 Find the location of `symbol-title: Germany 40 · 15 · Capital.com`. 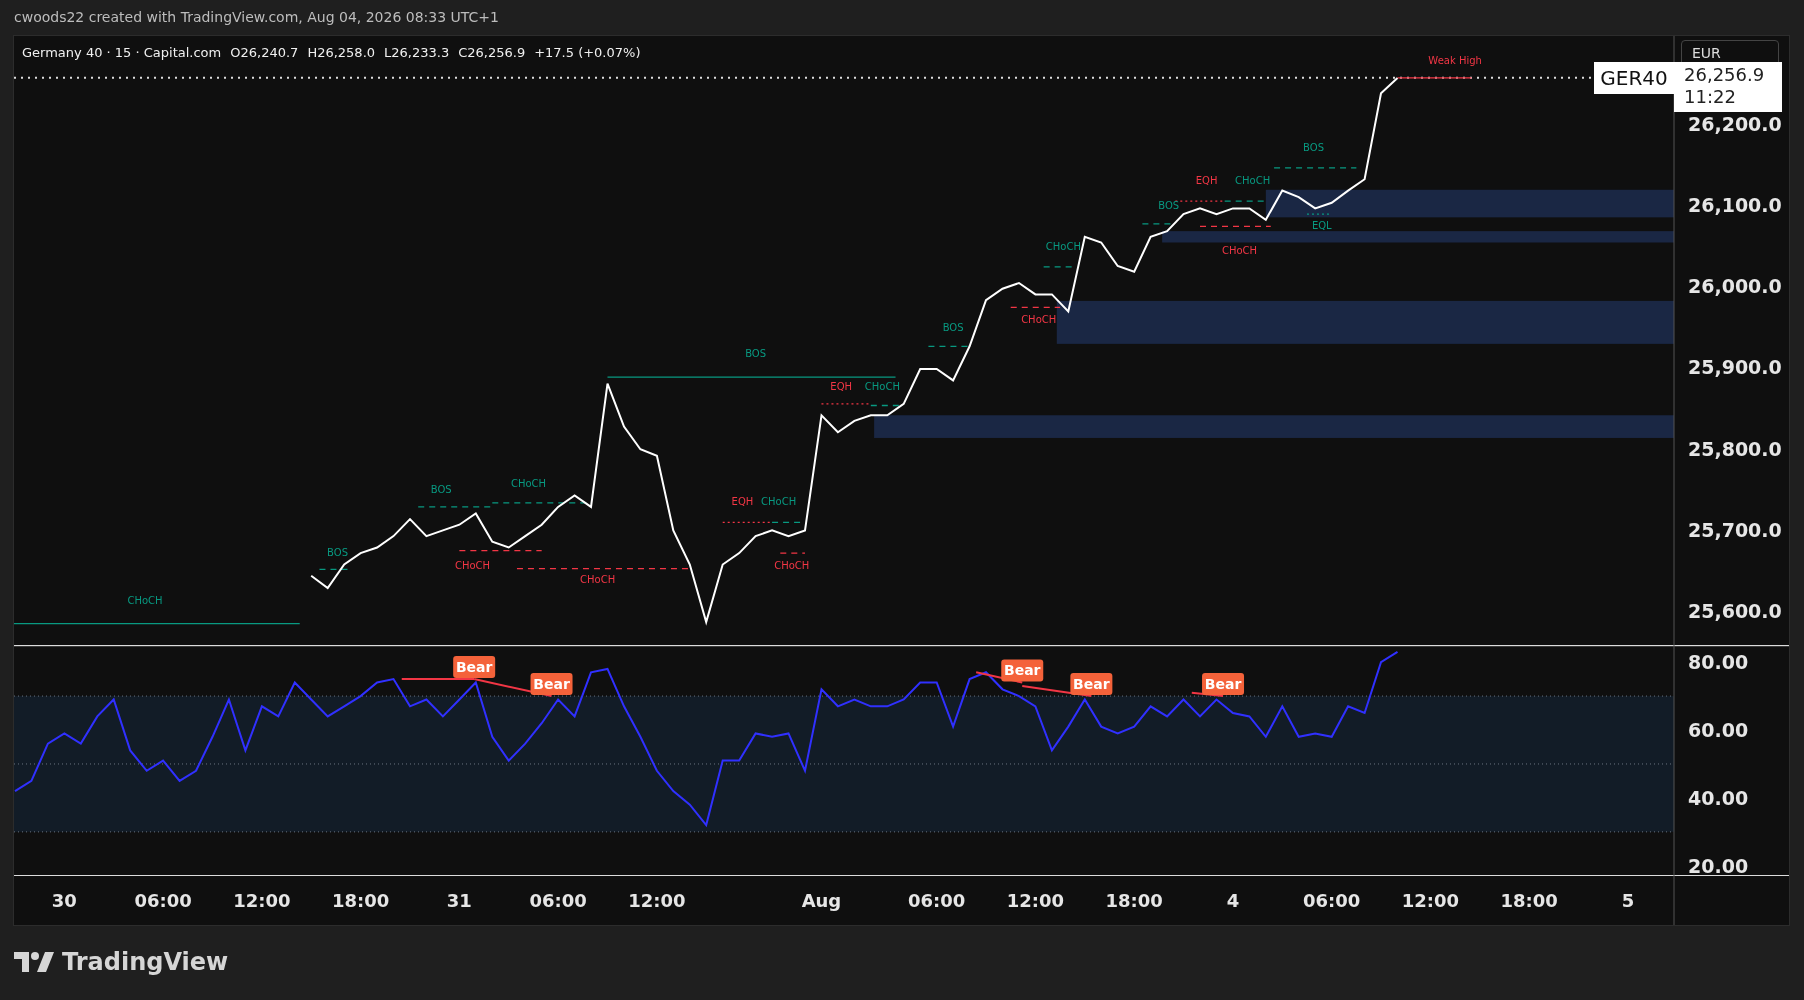

symbol-title: Germany 40 · 15 · Capital.com is located at coordinates (122, 52).